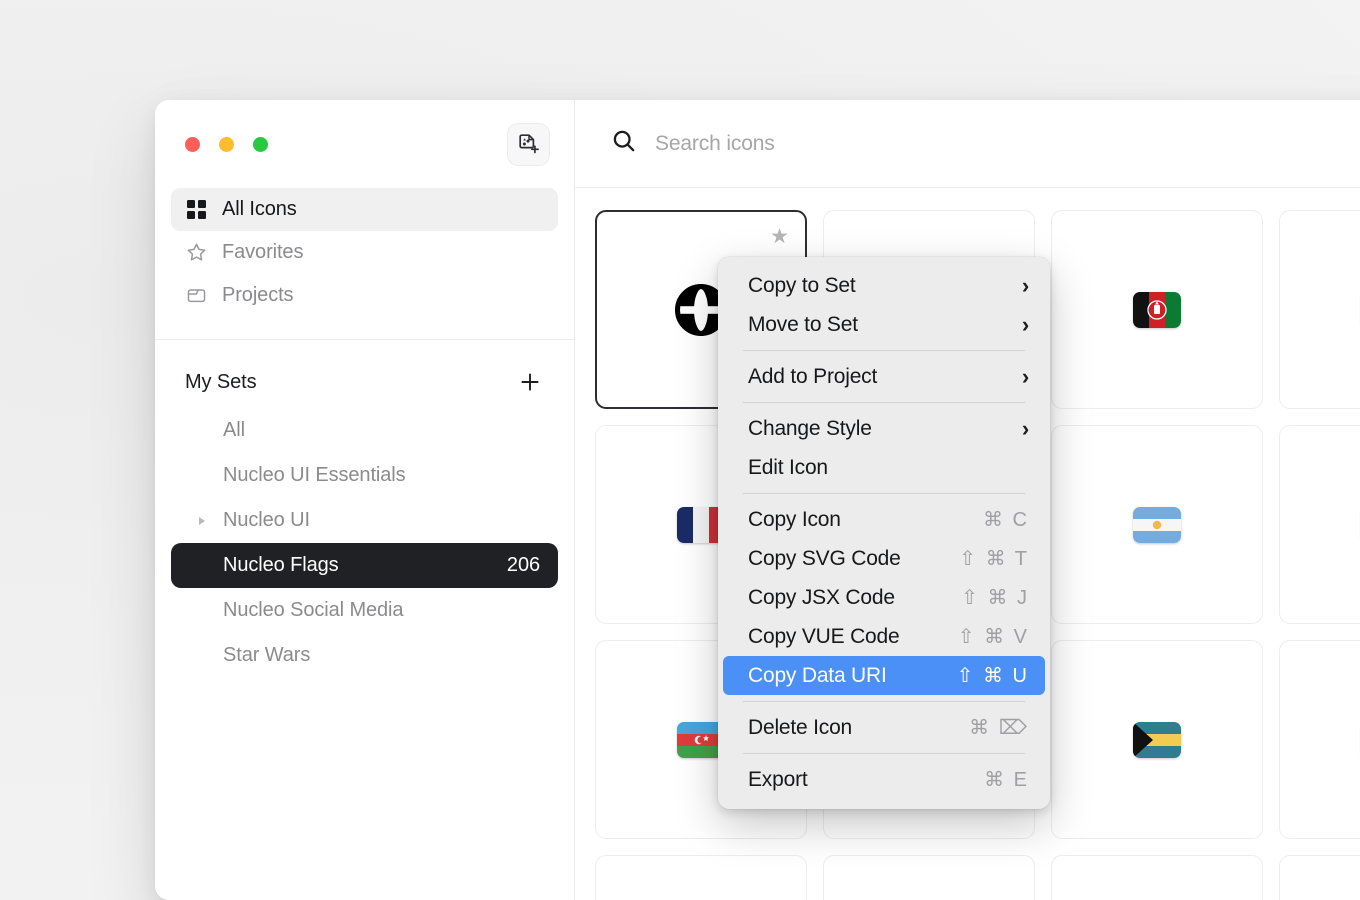 This screenshot has height=900, width=1360. Describe the element at coordinates (364, 374) in the screenshot. I see `my-sets-header: My Sets` at that location.